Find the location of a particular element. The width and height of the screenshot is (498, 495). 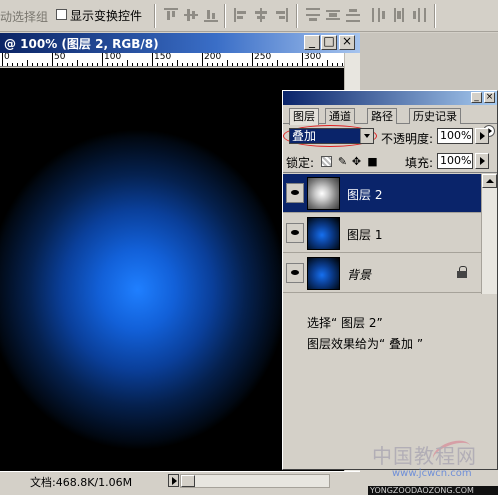

palette-minimize-button: _ is located at coordinates (476, 97).